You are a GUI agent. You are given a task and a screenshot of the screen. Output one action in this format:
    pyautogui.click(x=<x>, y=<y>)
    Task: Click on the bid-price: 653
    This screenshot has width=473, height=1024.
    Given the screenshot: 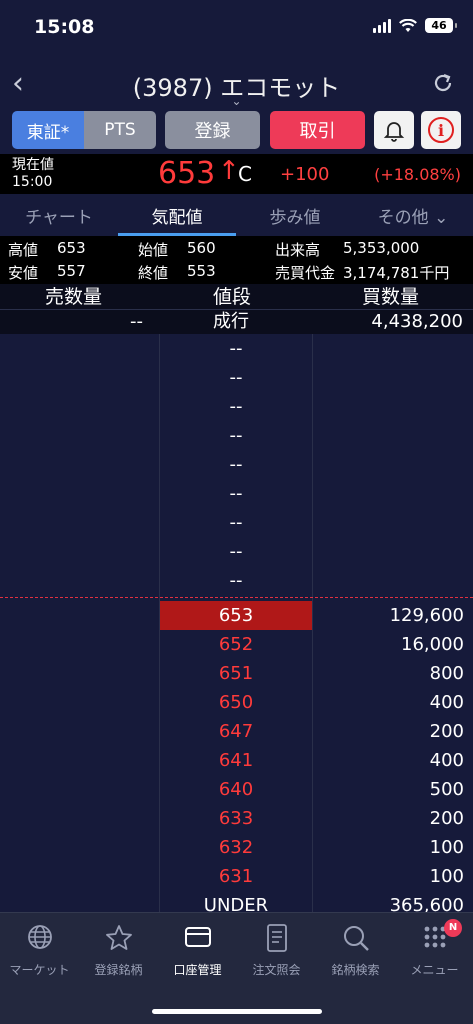 What is the action you would take?
    pyautogui.click(x=236, y=615)
    